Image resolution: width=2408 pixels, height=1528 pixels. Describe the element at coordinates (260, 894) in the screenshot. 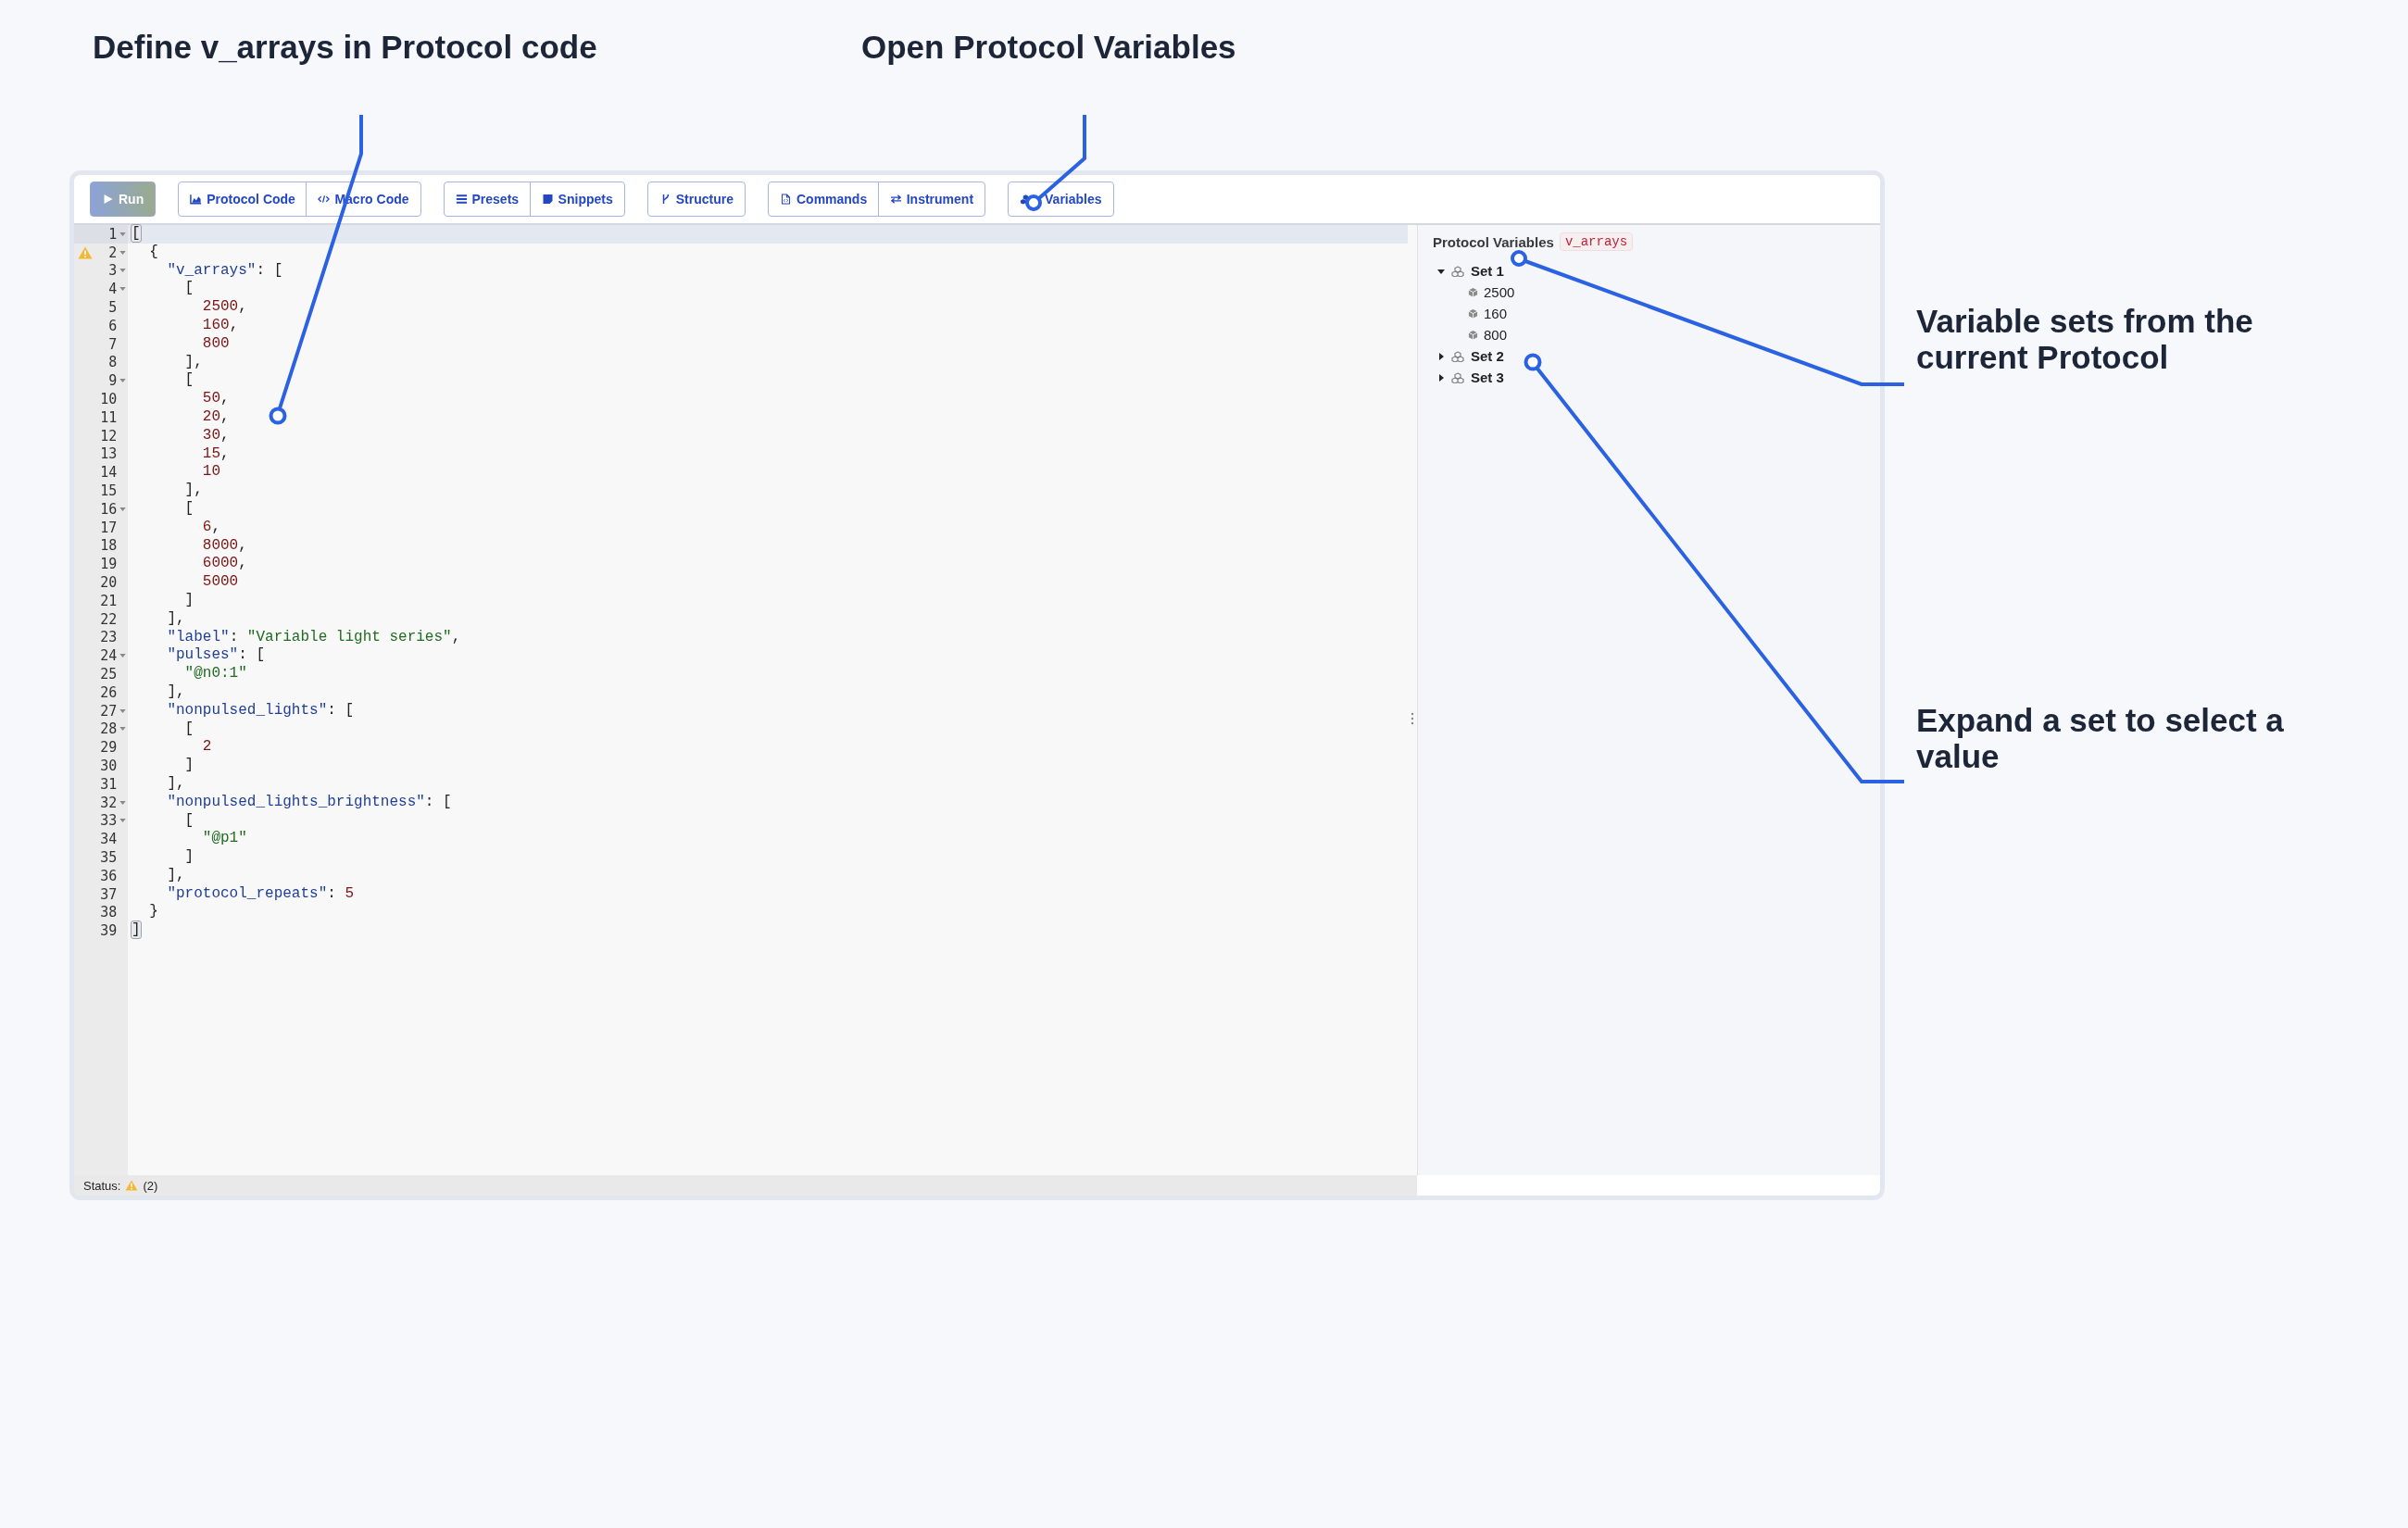

I see `code-line: "protocol_repeats": 5` at that location.